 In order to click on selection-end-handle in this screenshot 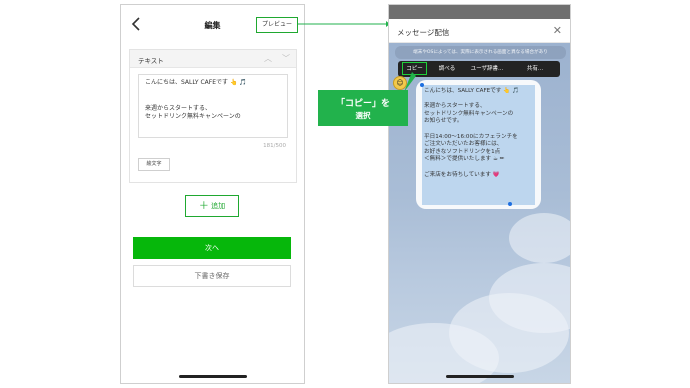, I will do `click(510, 204)`.